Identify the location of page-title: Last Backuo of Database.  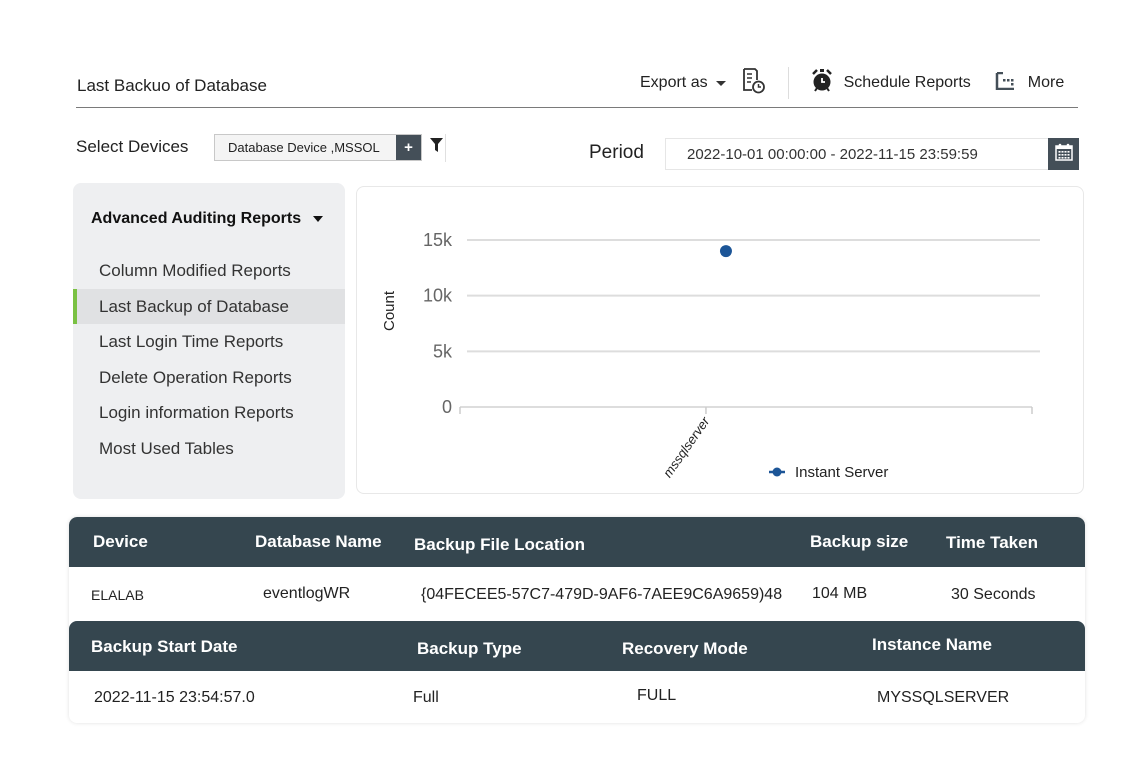
(172, 85).